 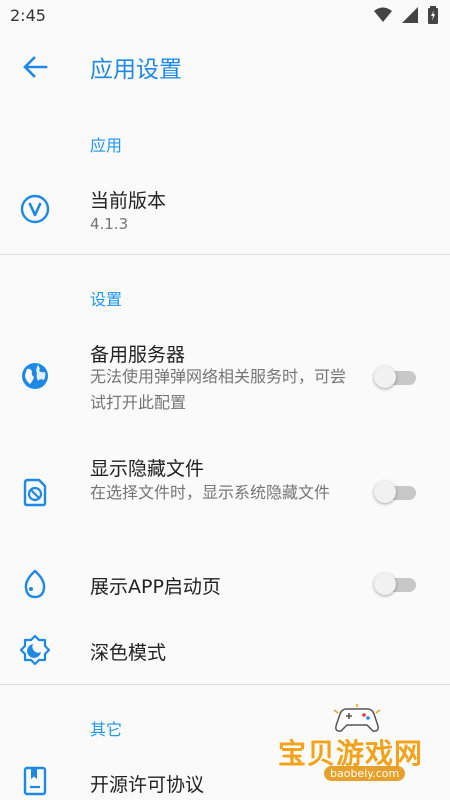 What do you see at coordinates (360, 750) in the screenshot?
I see `watermark-logo: 宝贝游戏网 baobeiy.com` at bounding box center [360, 750].